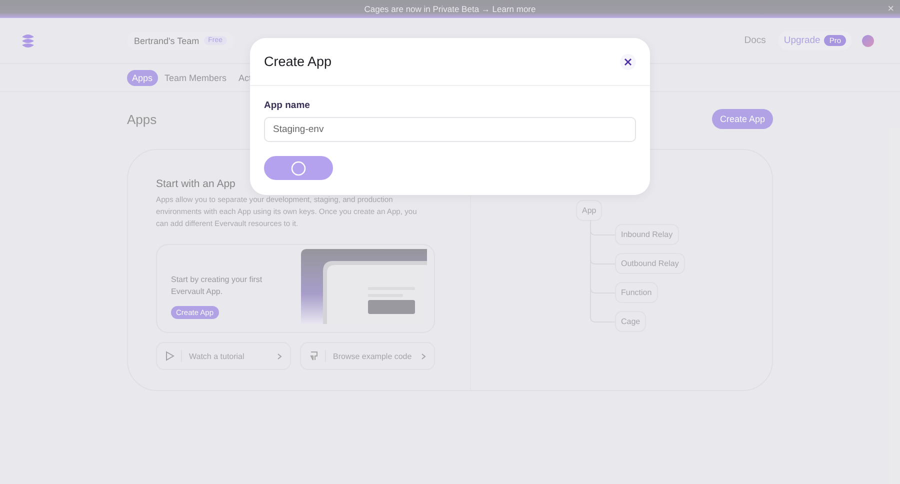 This screenshot has height=484, width=900. What do you see at coordinates (142, 78) in the screenshot?
I see `nav-tab: Apps` at bounding box center [142, 78].